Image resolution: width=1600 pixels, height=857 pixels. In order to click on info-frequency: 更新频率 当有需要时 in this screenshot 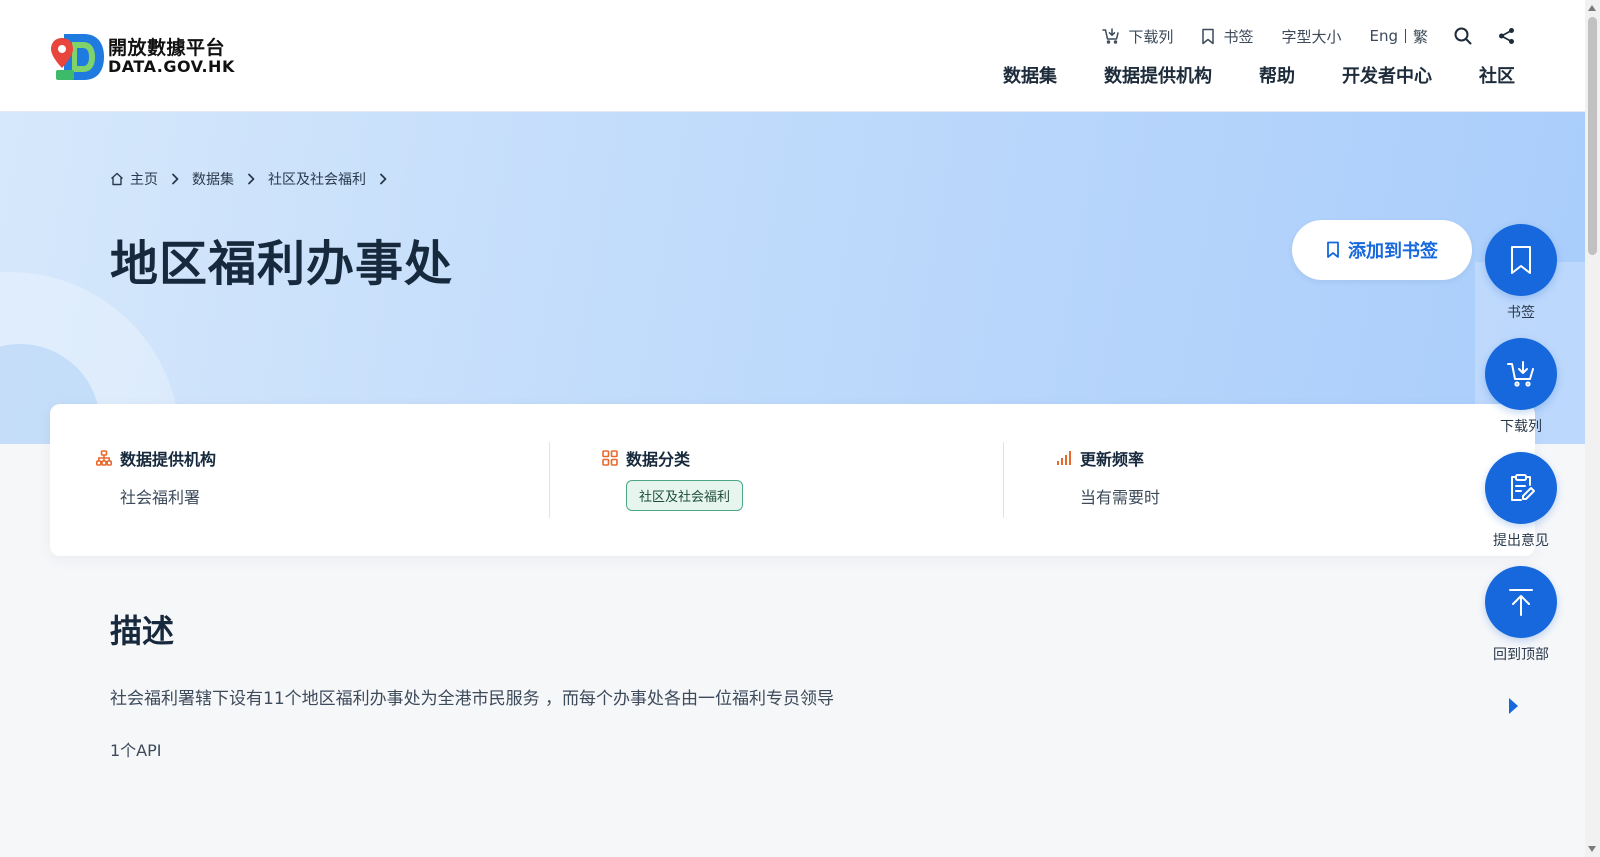, I will do `click(1108, 477)`.